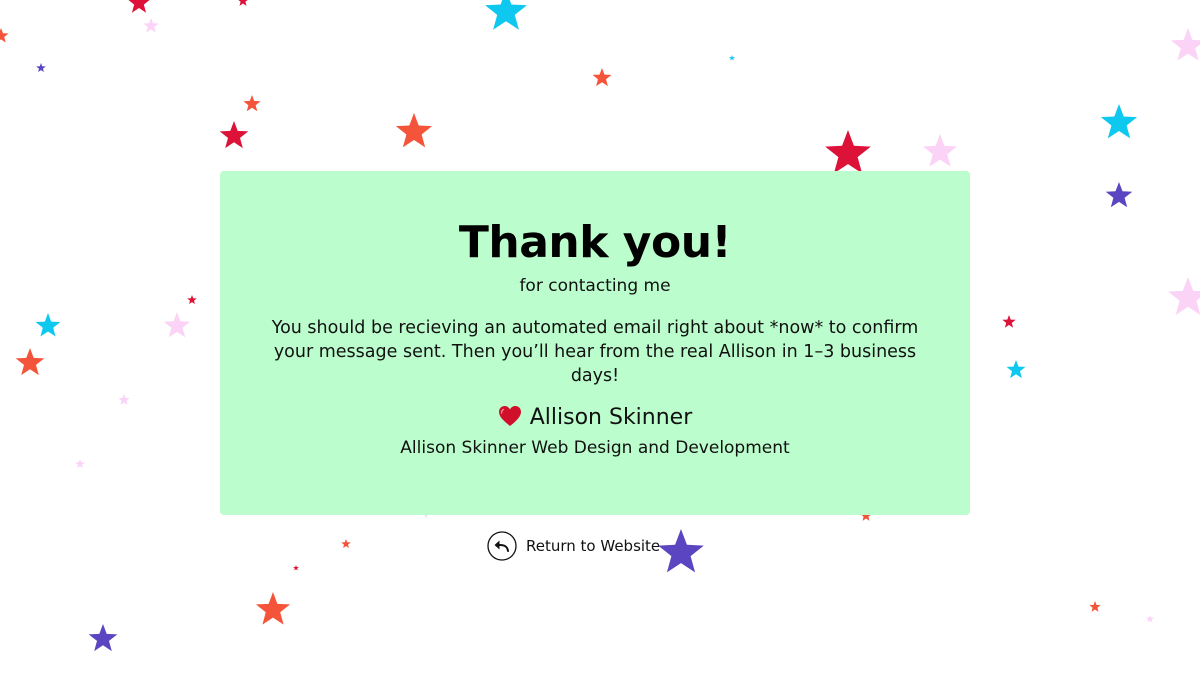  I want to click on heart-icon, so click(509, 416).